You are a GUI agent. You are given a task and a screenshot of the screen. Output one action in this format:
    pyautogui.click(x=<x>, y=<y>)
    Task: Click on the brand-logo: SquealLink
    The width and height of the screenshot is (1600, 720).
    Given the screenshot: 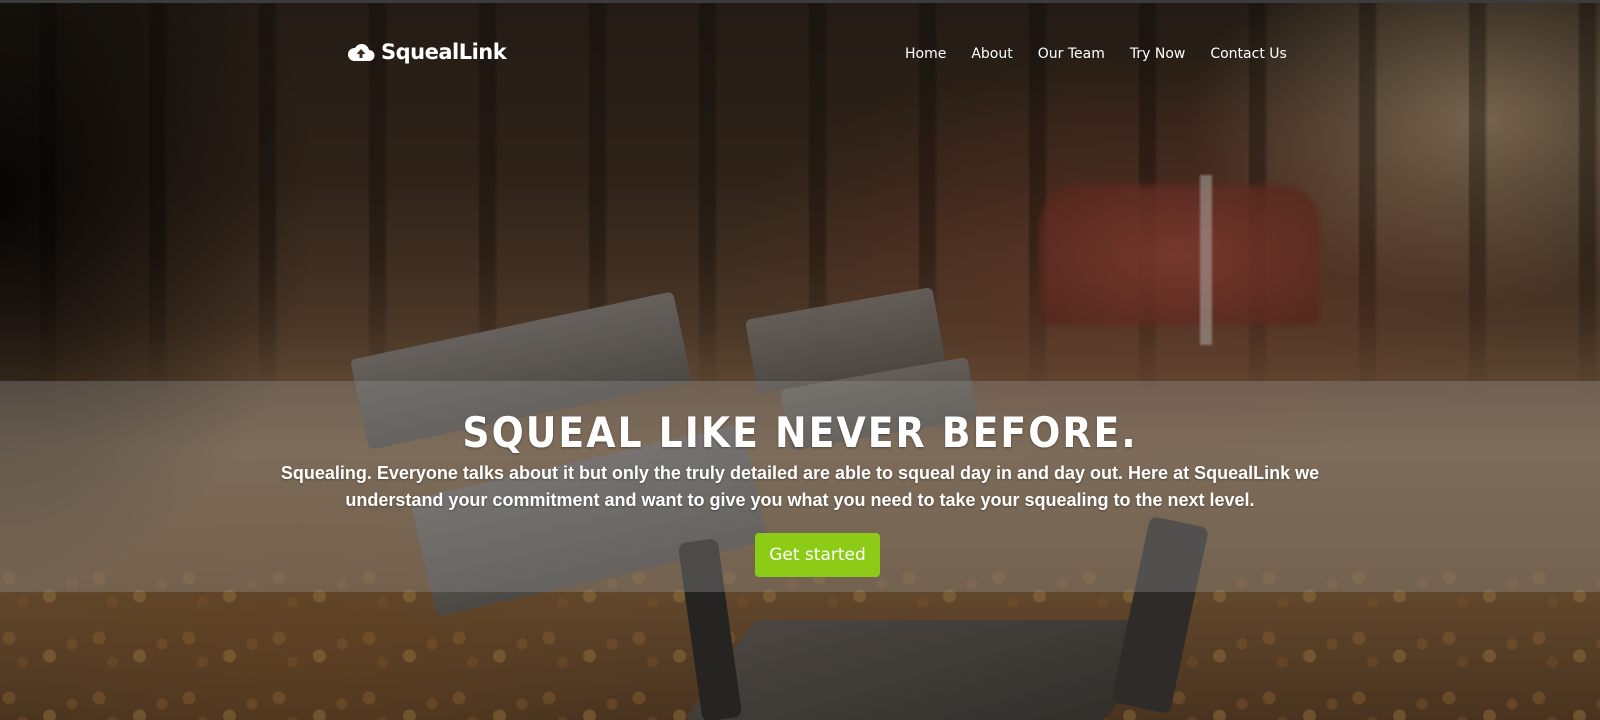 What is the action you would take?
    pyautogui.click(x=427, y=52)
    